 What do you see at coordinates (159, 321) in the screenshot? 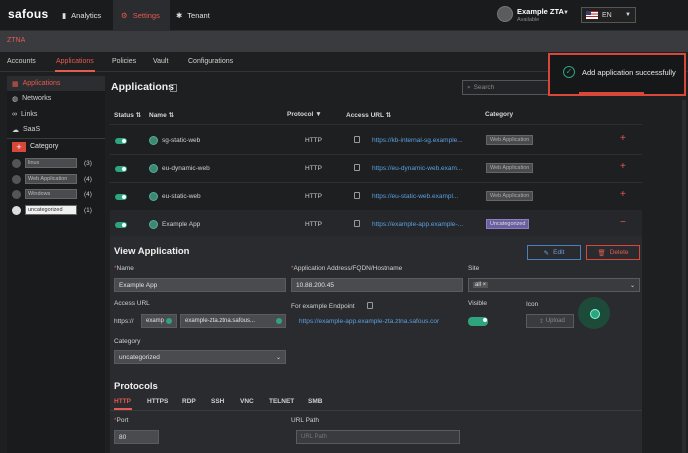
I see `access-subdomain-field: examp` at bounding box center [159, 321].